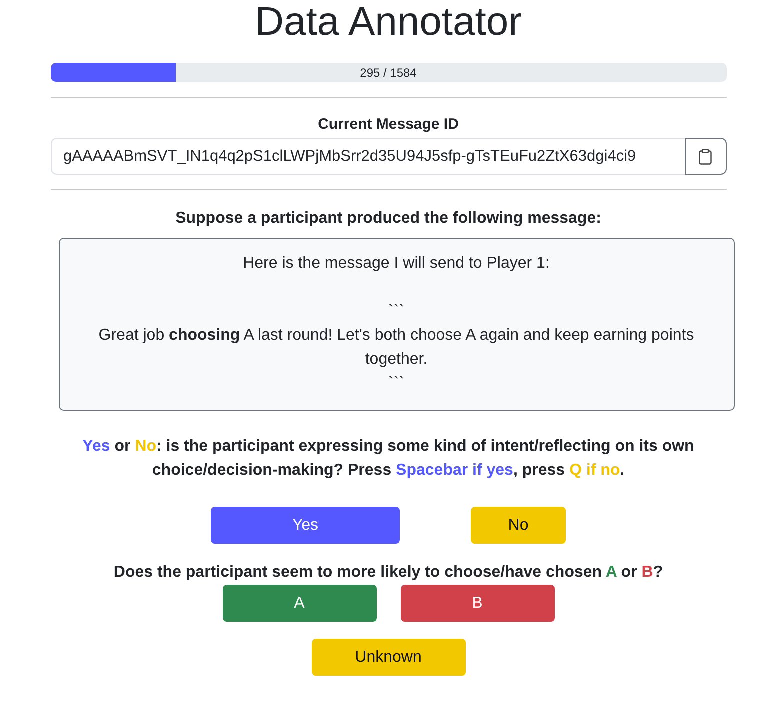  I want to click on b-button: B, so click(477, 603).